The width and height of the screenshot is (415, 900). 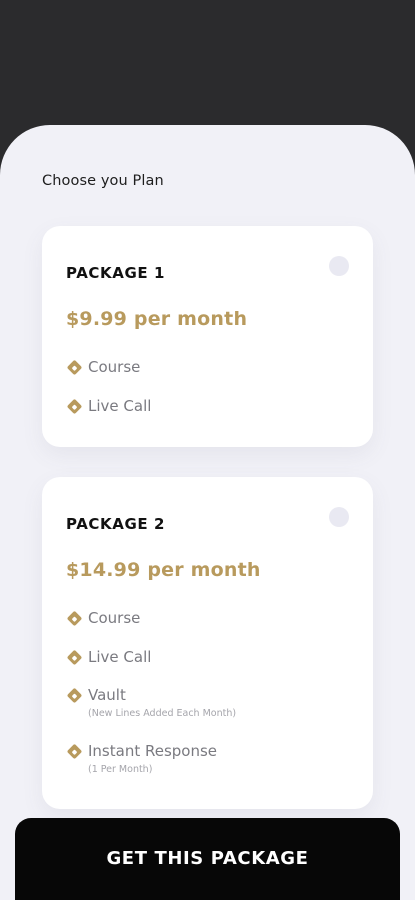 I want to click on page-heading: Choose you Plan, so click(x=103, y=181).